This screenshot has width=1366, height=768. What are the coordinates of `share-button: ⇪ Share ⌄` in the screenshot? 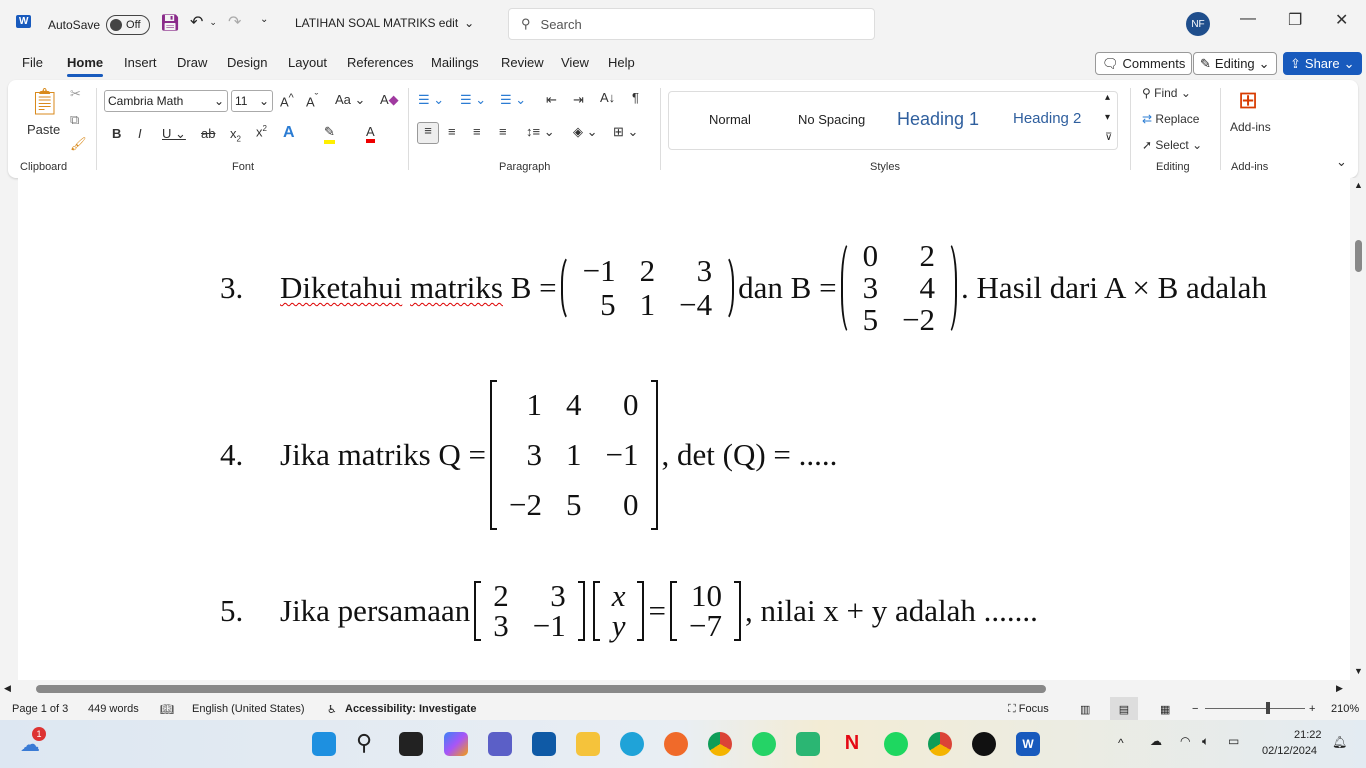 It's located at (1322, 63).